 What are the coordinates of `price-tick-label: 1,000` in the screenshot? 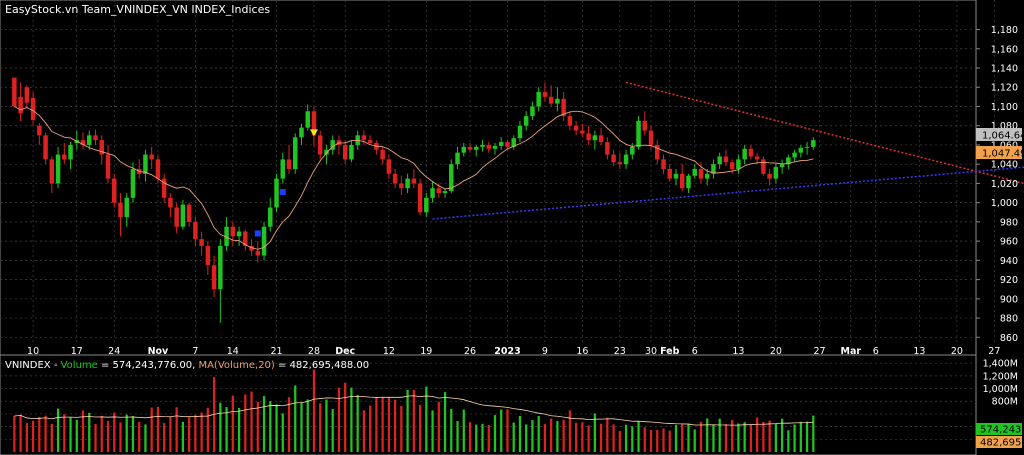 It's located at (1004, 203).